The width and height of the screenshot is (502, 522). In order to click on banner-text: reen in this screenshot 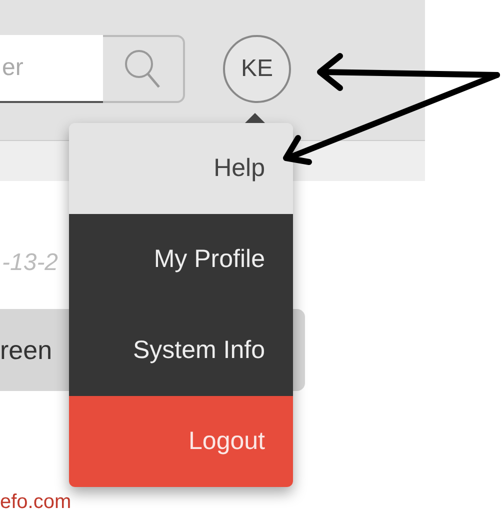, I will do `click(26, 350)`.